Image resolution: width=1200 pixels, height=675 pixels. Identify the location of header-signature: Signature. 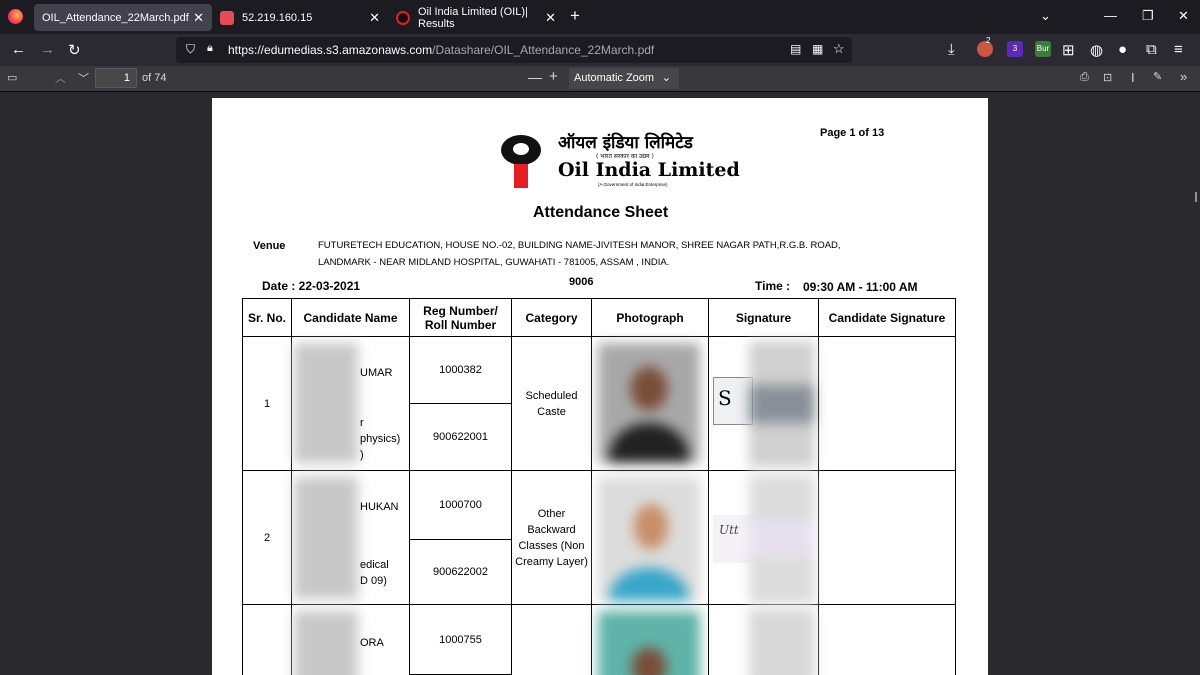
(763, 317).